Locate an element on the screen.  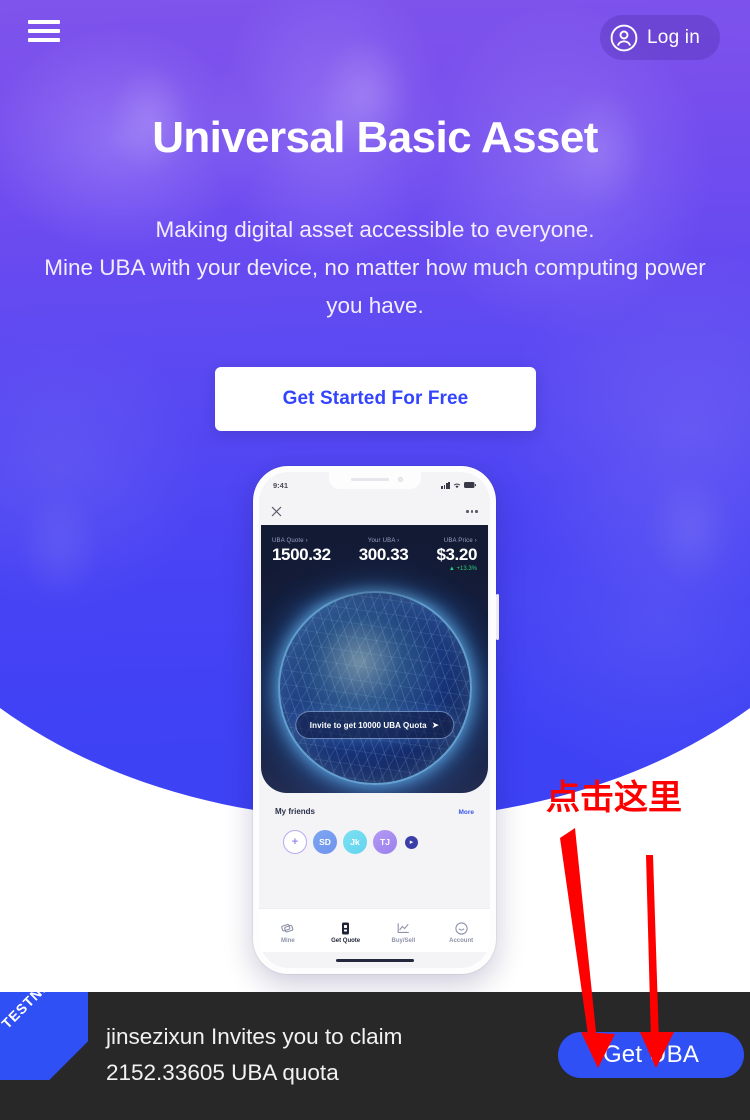
price-change-badge: ▲ +13.3% is located at coordinates (462, 569).